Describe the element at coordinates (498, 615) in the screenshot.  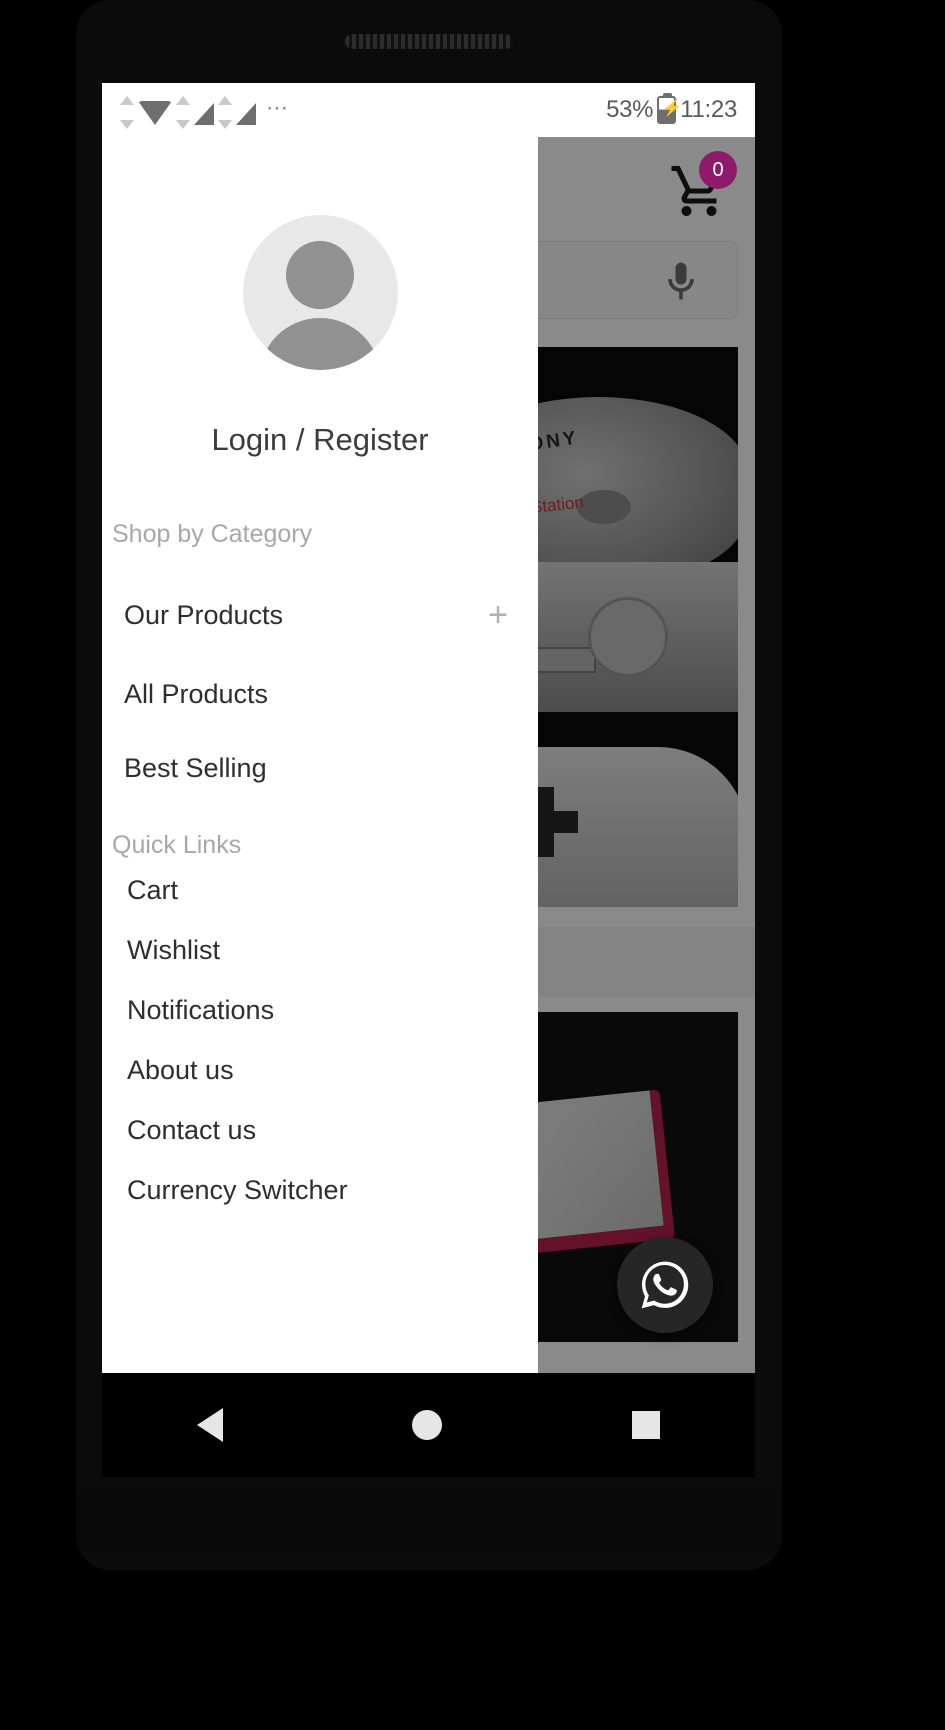
I see `plus-icon: +` at that location.